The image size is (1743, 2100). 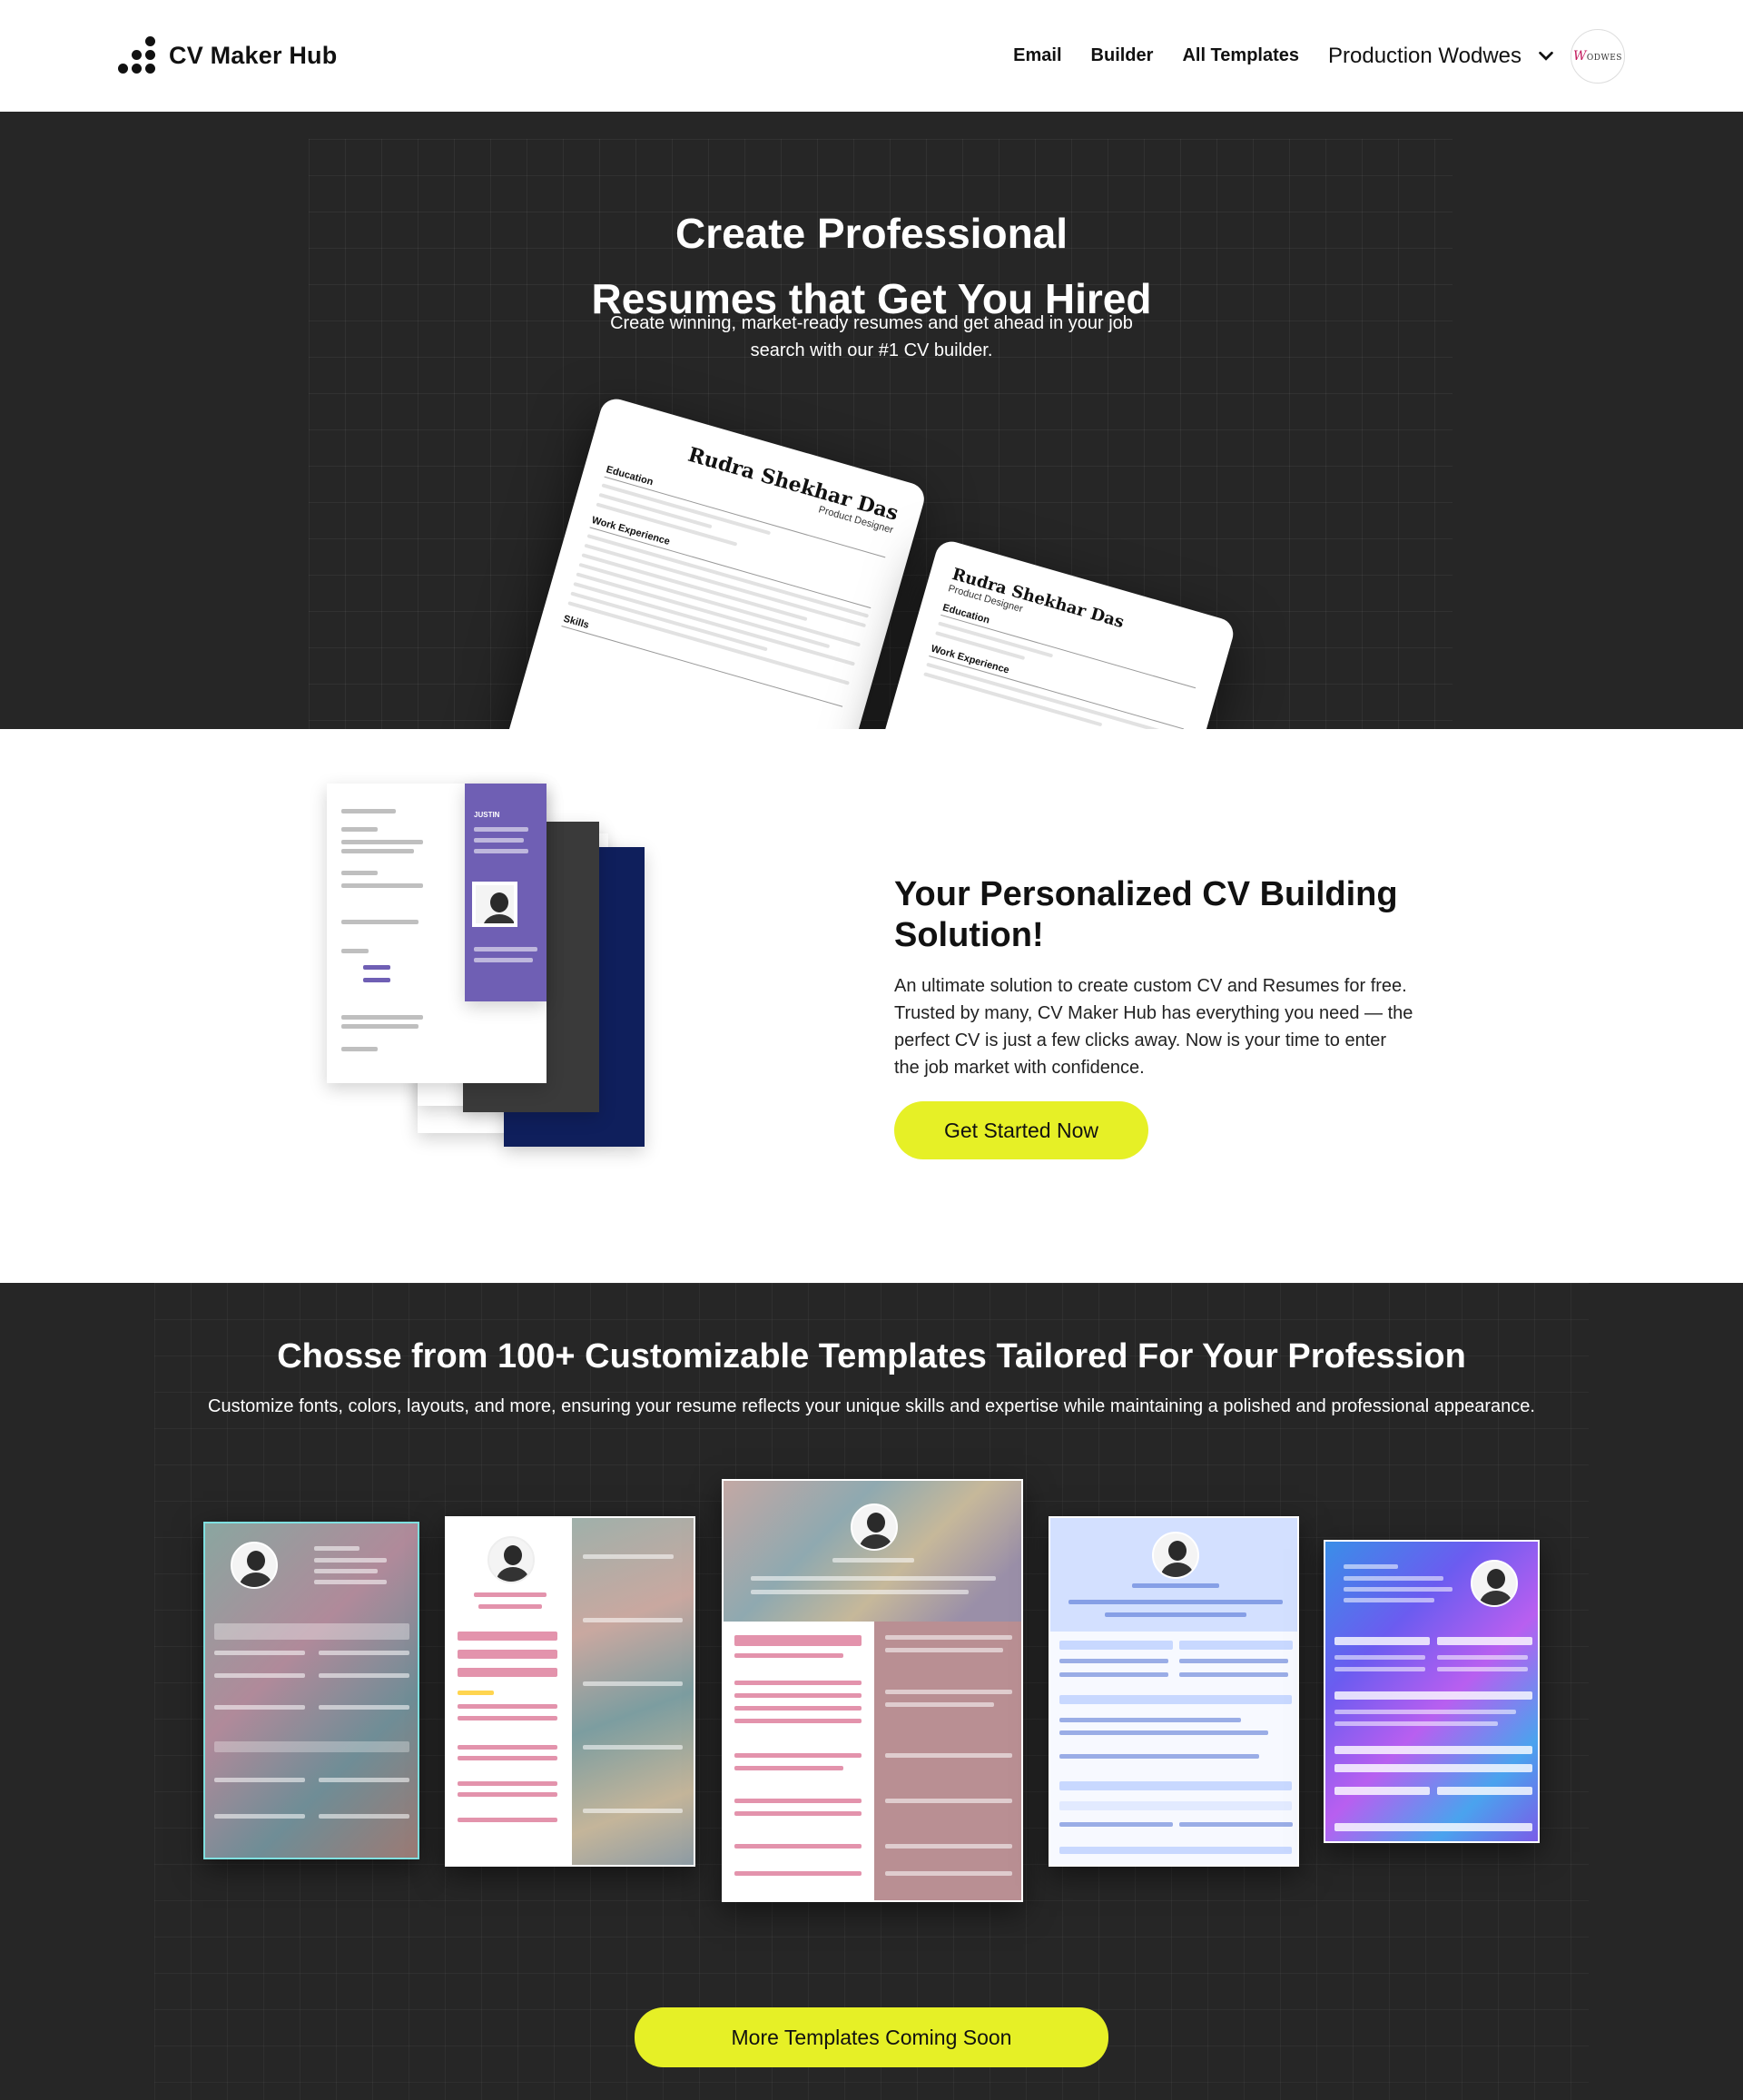 I want to click on template-card-mosaic-teal, so click(x=311, y=1690).